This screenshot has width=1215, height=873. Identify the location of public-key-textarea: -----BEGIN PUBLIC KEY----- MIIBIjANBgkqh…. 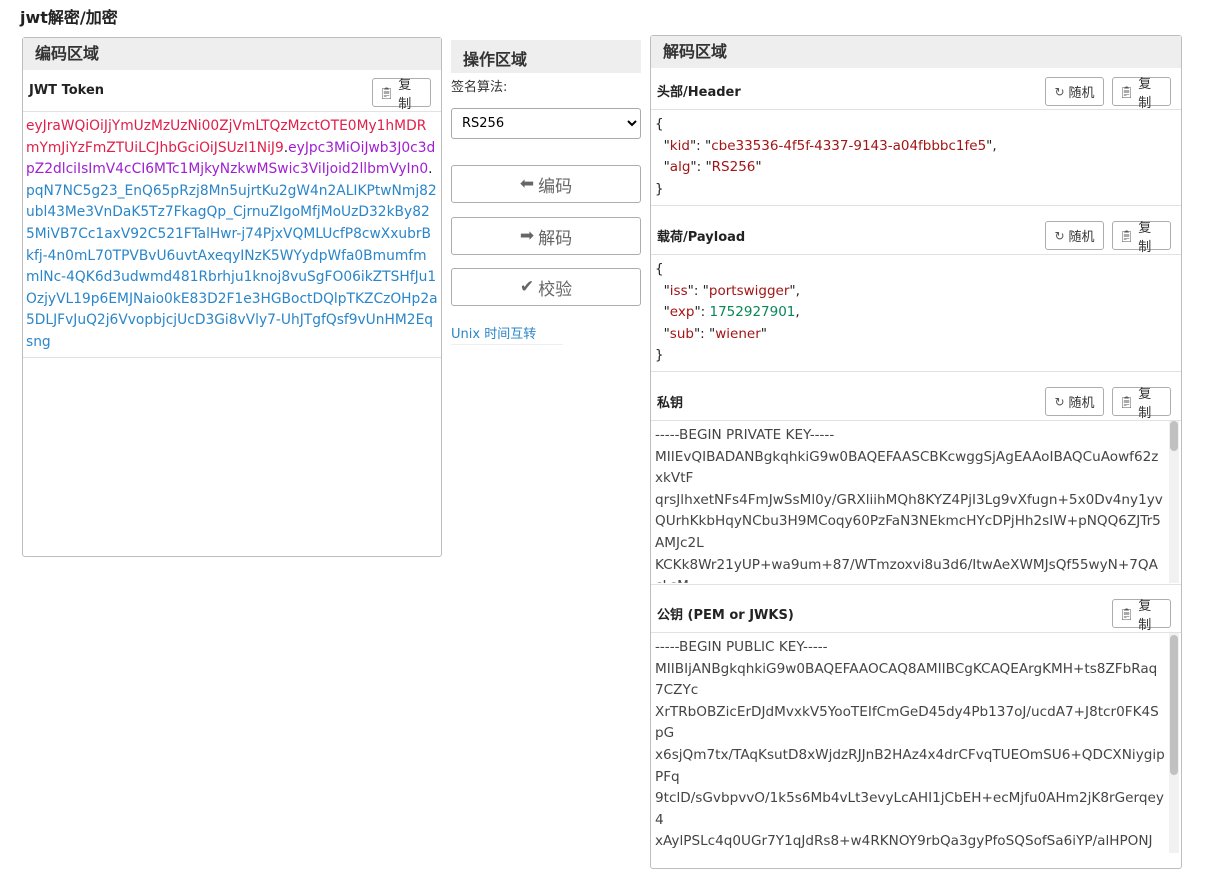
(910, 744).